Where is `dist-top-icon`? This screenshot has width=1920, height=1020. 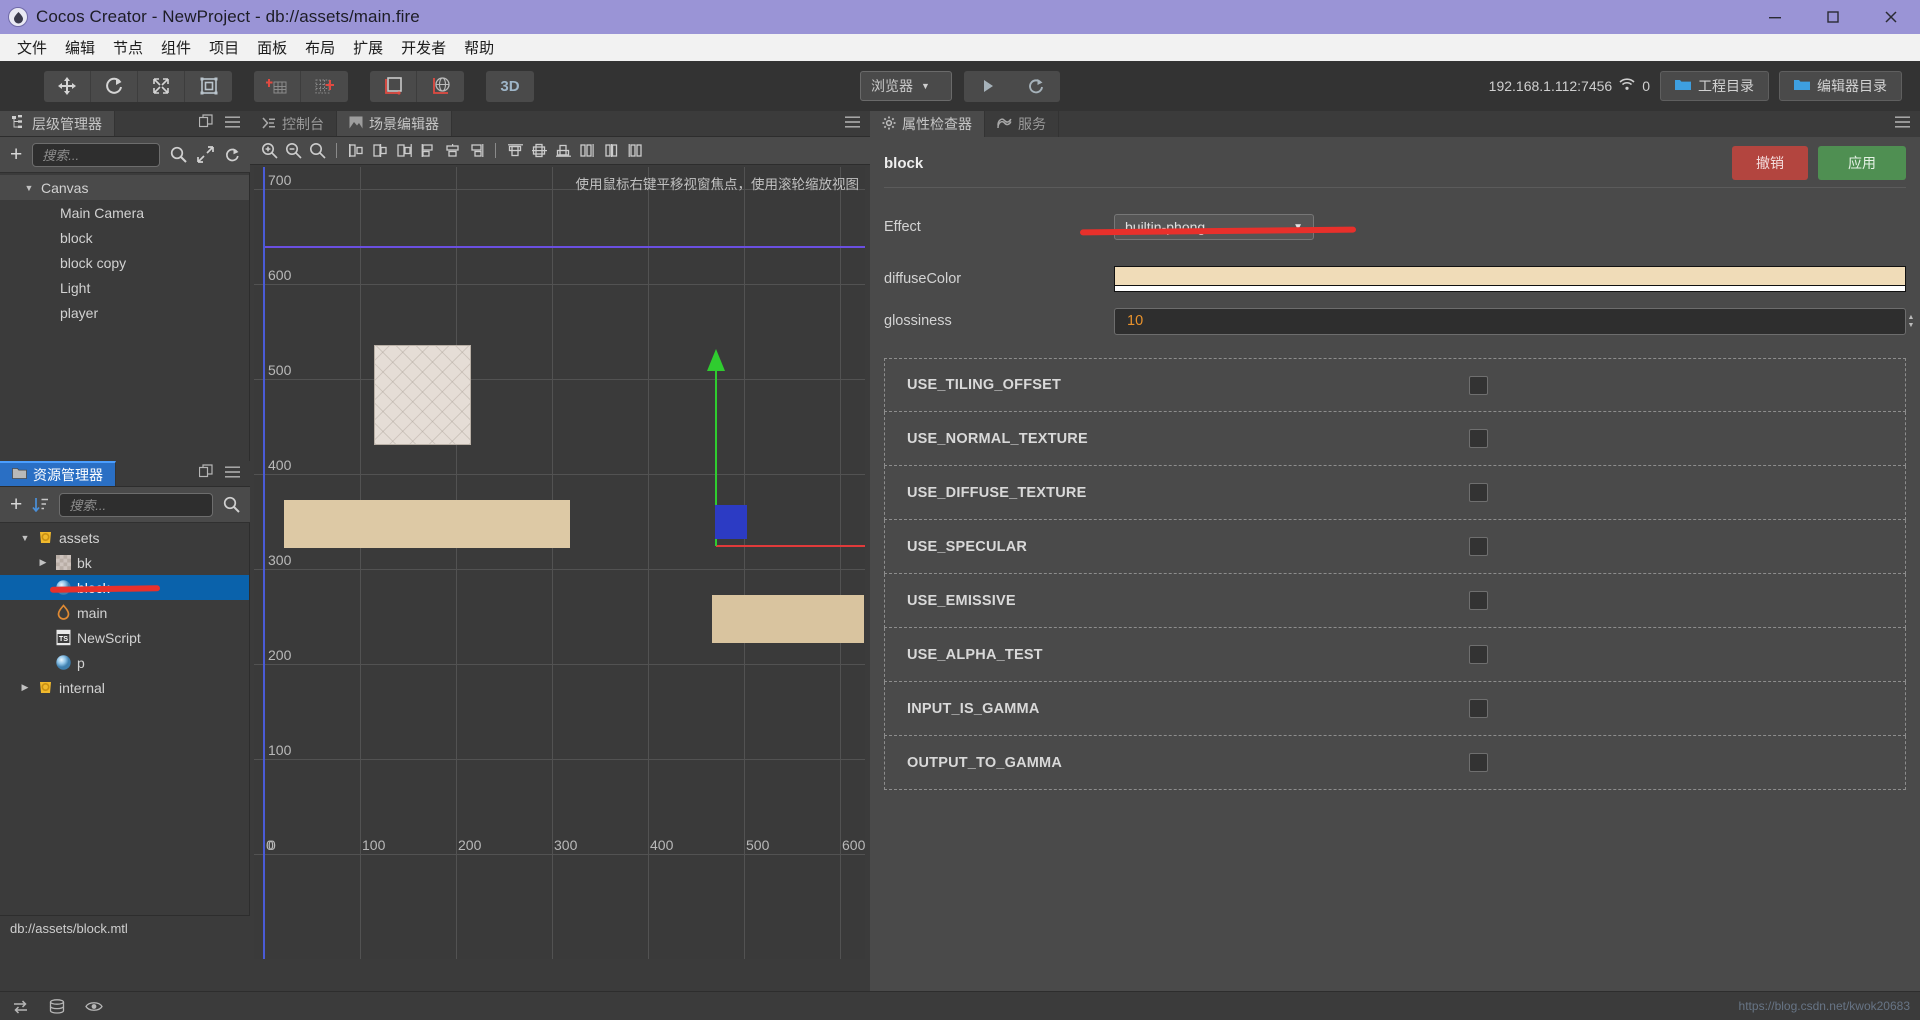
dist-top-icon is located at coordinates (587, 151).